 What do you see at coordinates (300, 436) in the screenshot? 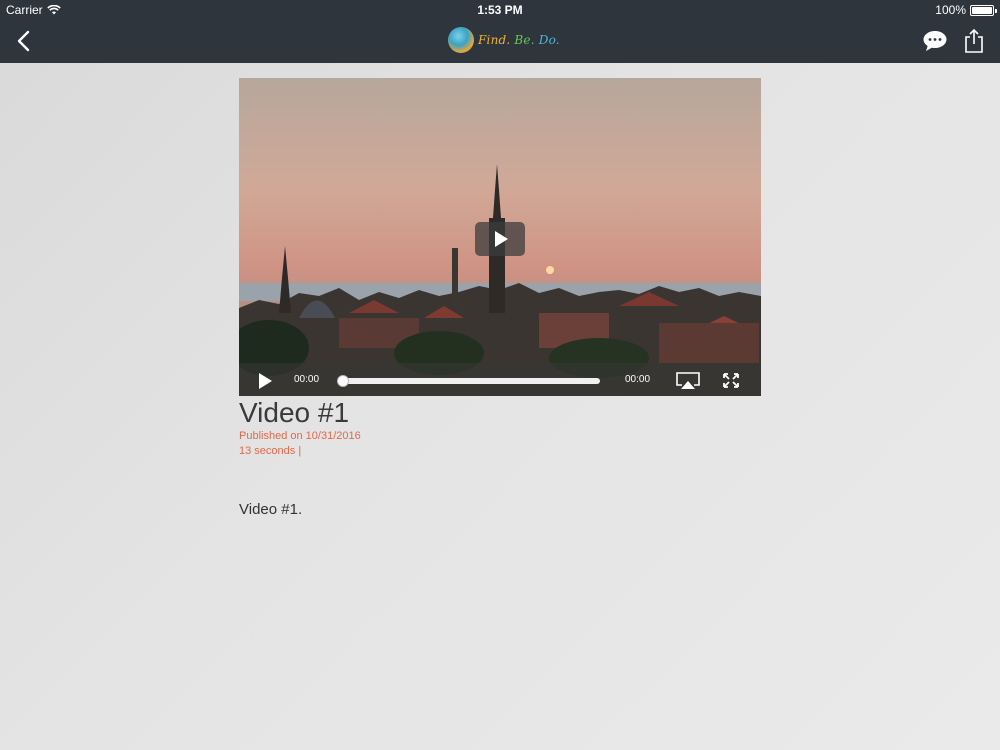
I see `published-date: Published on 10/31/2016` at bounding box center [300, 436].